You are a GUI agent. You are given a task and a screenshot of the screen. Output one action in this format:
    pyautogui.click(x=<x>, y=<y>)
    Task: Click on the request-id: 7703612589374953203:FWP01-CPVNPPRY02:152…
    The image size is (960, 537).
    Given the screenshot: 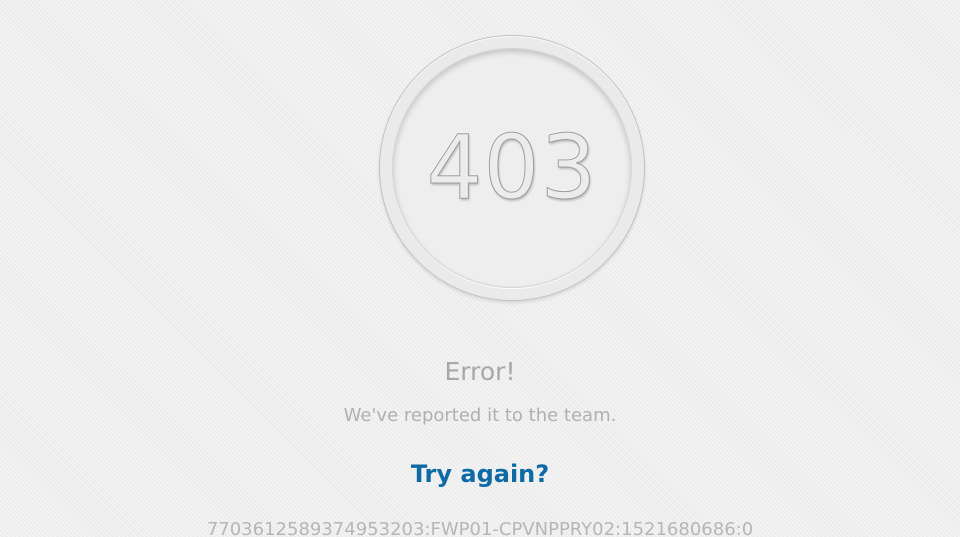 What is the action you would take?
    pyautogui.click(x=480, y=528)
    